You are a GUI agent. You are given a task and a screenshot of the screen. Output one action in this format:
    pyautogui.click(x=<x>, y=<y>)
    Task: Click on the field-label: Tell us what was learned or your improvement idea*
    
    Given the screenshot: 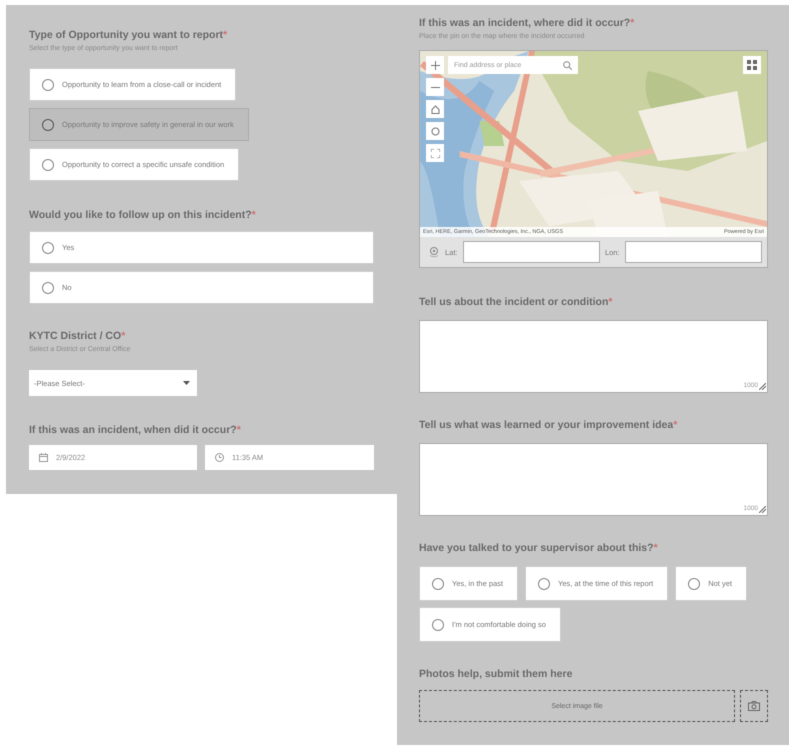 What is the action you would take?
    pyautogui.click(x=548, y=425)
    